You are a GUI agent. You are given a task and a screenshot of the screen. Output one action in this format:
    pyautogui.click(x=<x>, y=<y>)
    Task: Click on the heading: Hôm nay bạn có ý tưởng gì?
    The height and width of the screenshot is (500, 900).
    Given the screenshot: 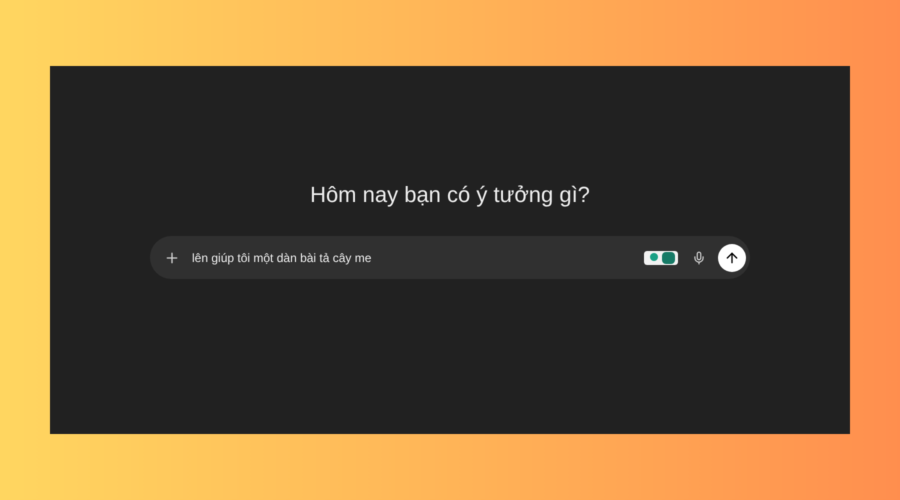 What is the action you would take?
    pyautogui.click(x=450, y=195)
    